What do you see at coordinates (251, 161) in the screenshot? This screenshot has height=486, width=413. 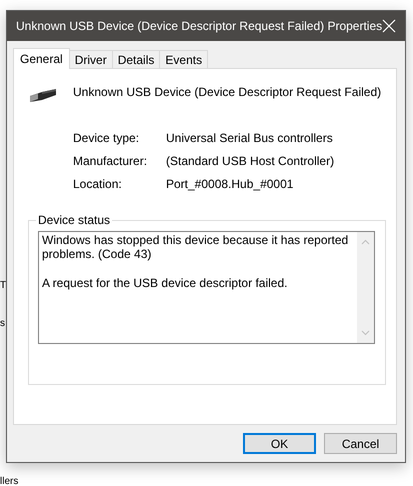 I see `property-value: (Standard USB Host Controller)` at bounding box center [251, 161].